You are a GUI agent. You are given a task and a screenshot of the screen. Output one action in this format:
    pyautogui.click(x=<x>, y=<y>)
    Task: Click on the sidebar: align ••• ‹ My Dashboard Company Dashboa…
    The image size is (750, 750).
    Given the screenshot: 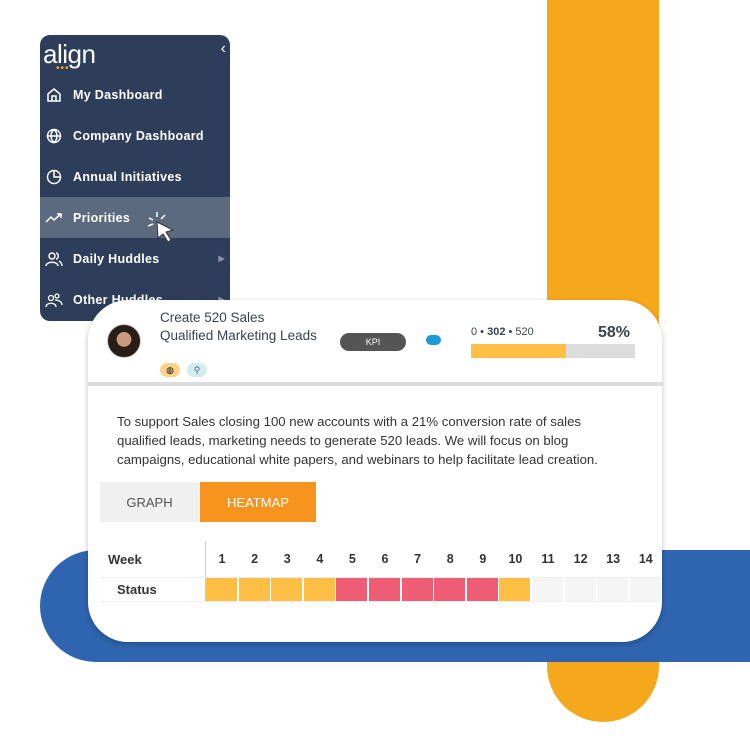 What is the action you would take?
    pyautogui.click(x=135, y=178)
    